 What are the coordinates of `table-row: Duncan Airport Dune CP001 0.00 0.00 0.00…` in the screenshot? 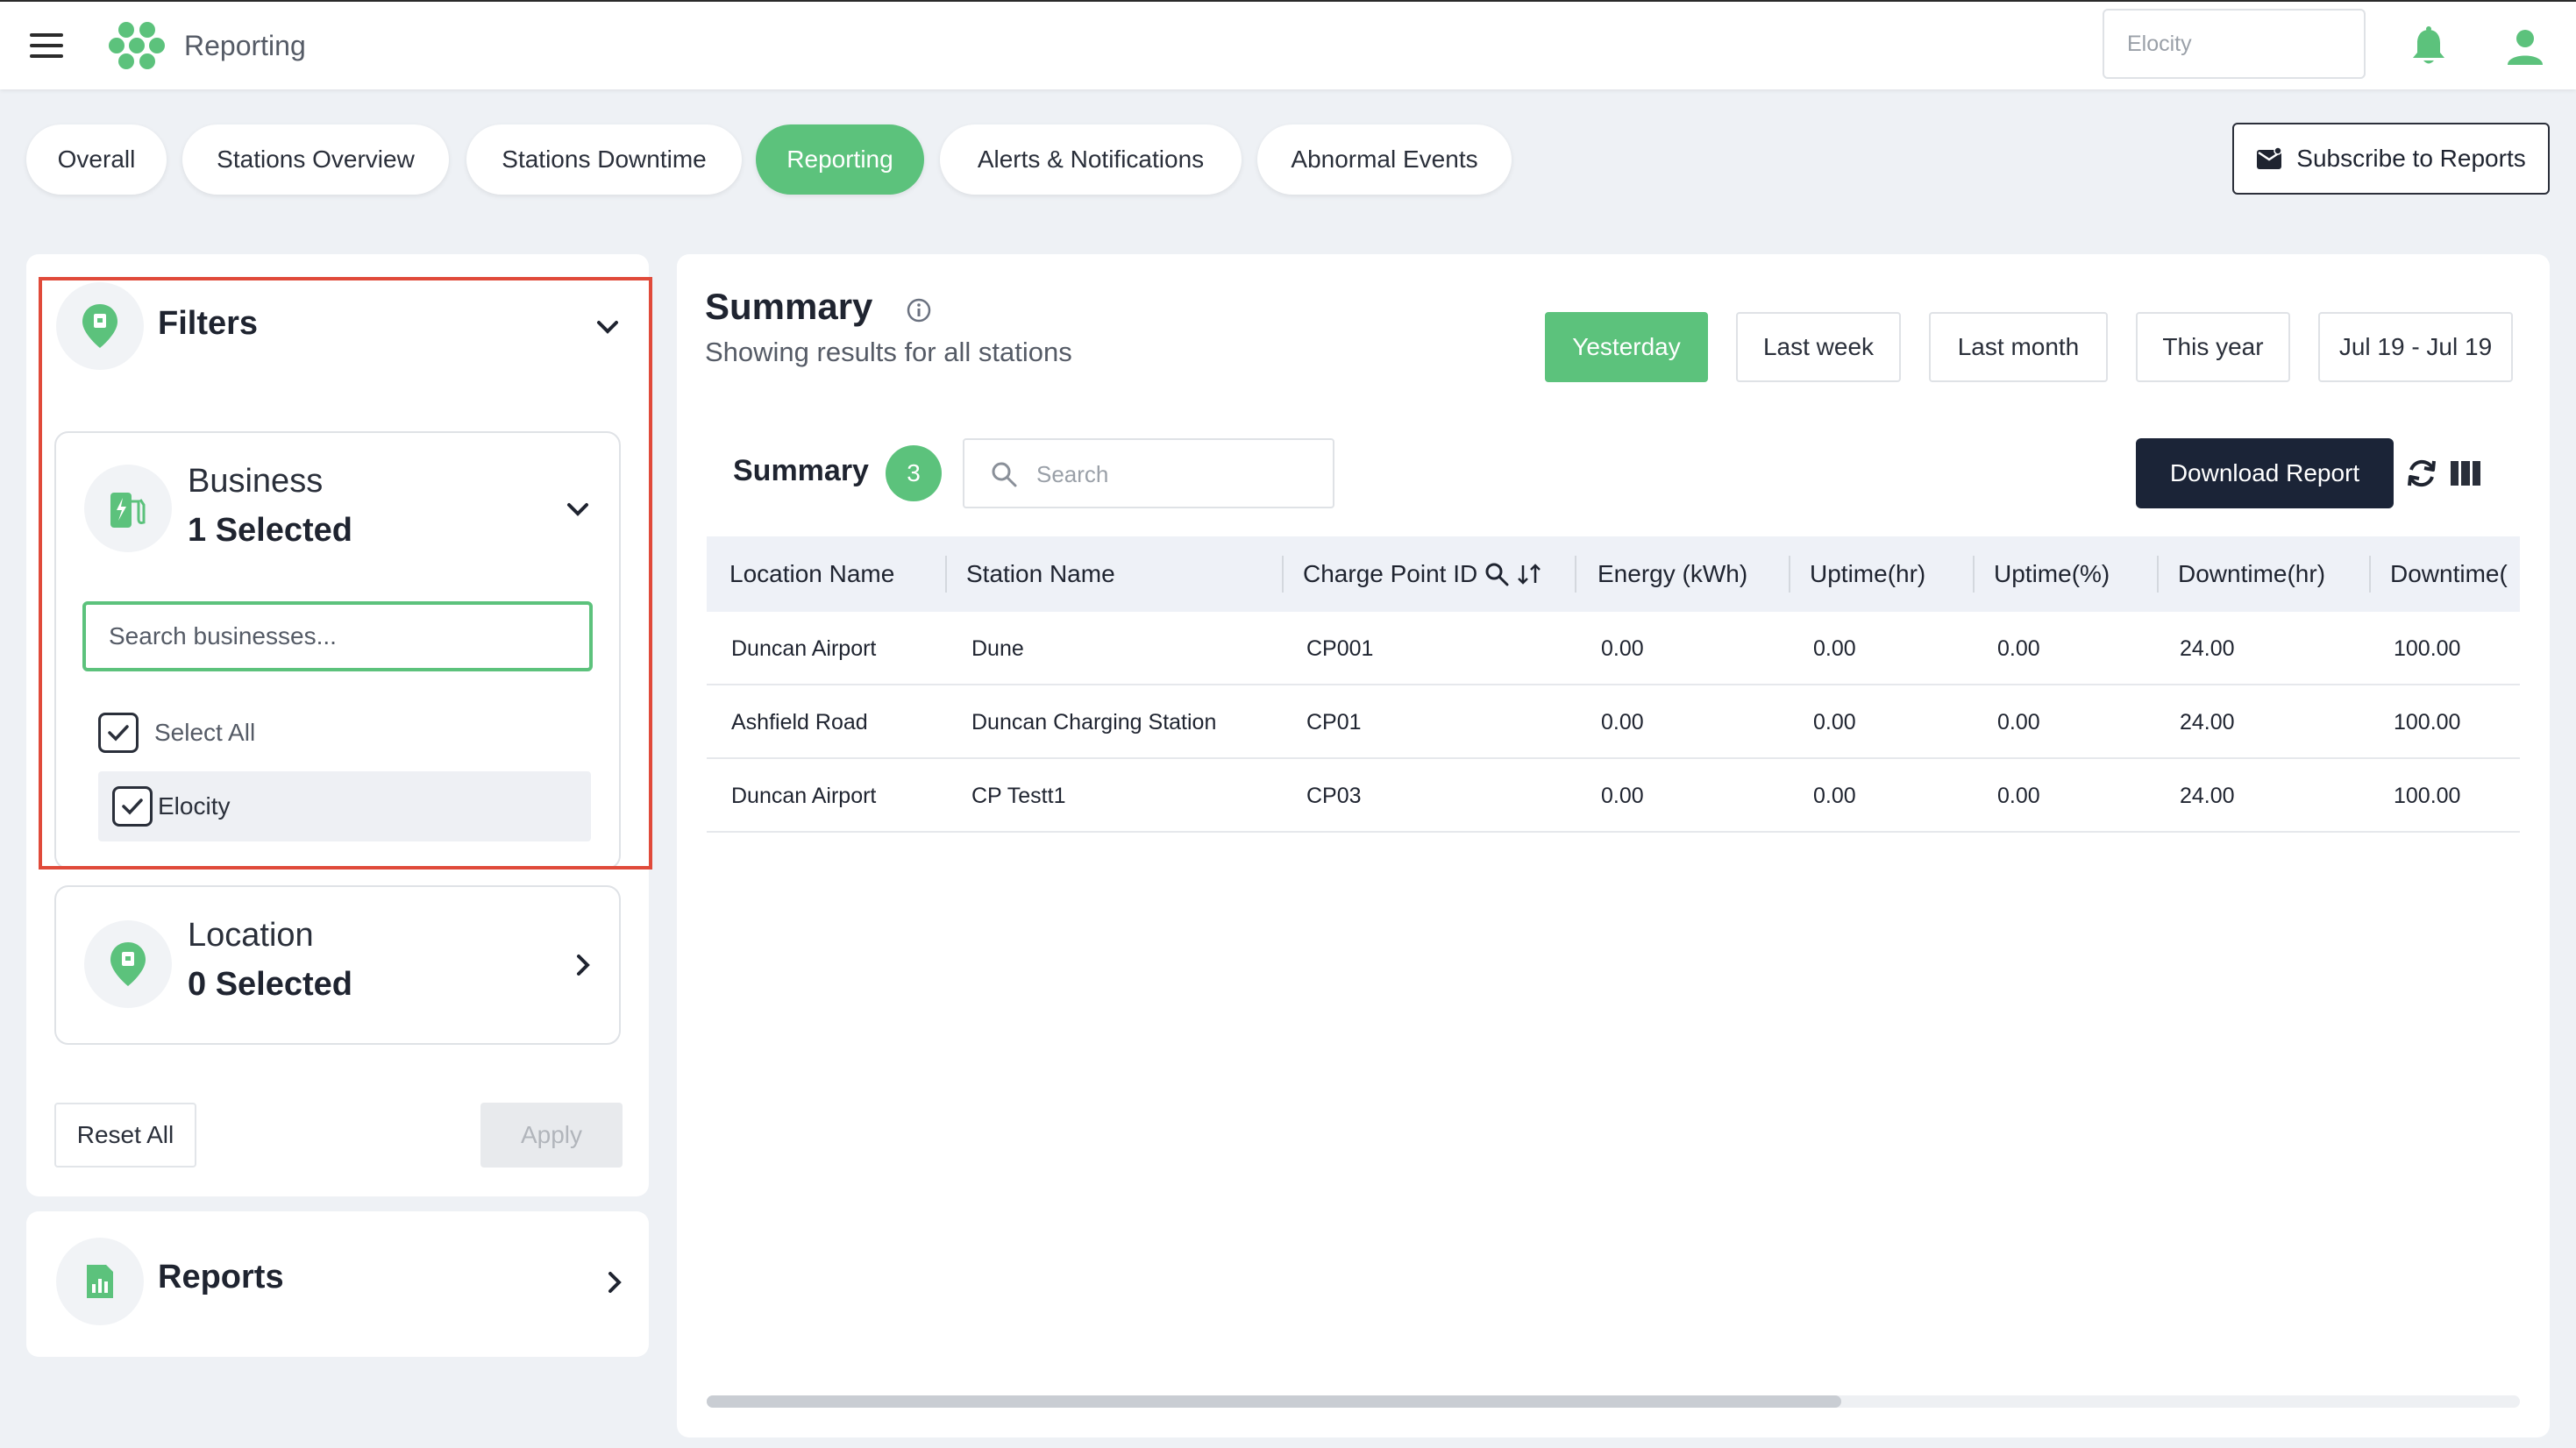 It's located at (1613, 648).